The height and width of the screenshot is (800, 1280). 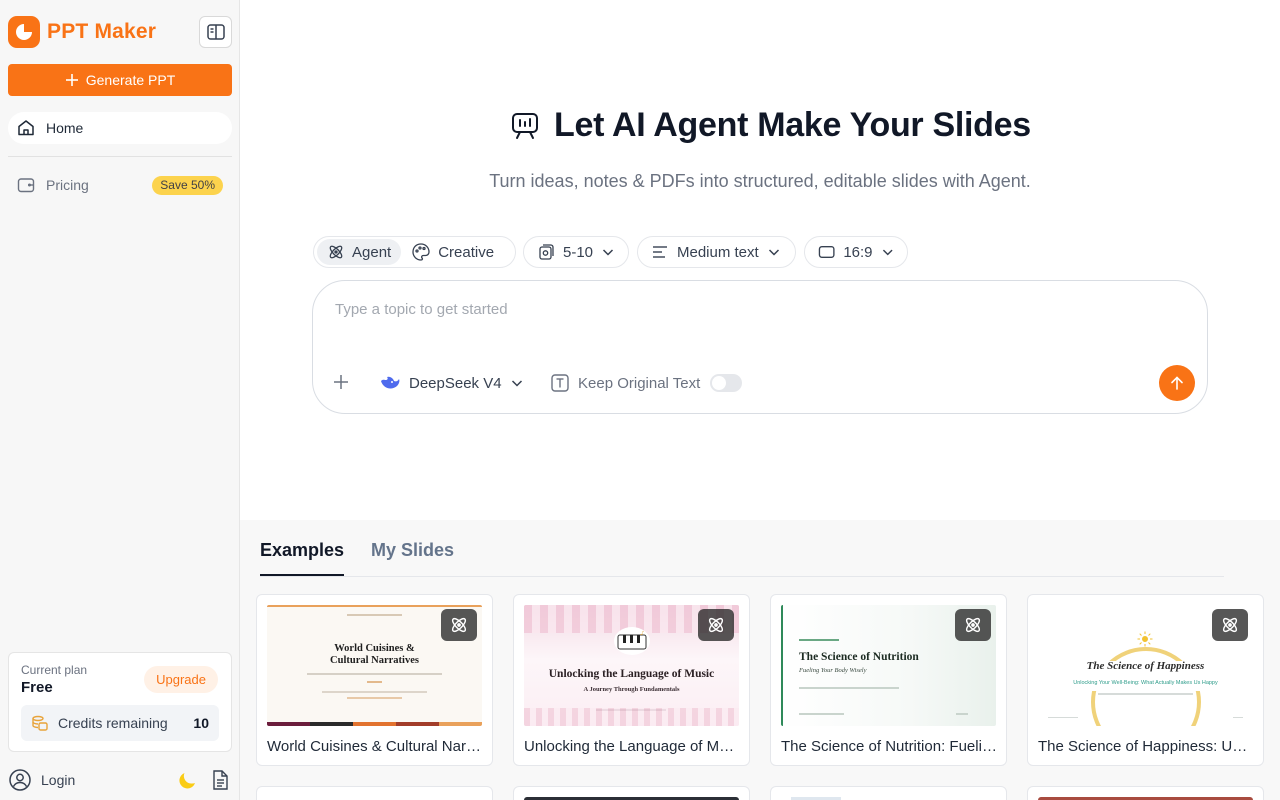 What do you see at coordinates (1145, 666) in the screenshot?
I see `slide-title: The Science of Happiness` at bounding box center [1145, 666].